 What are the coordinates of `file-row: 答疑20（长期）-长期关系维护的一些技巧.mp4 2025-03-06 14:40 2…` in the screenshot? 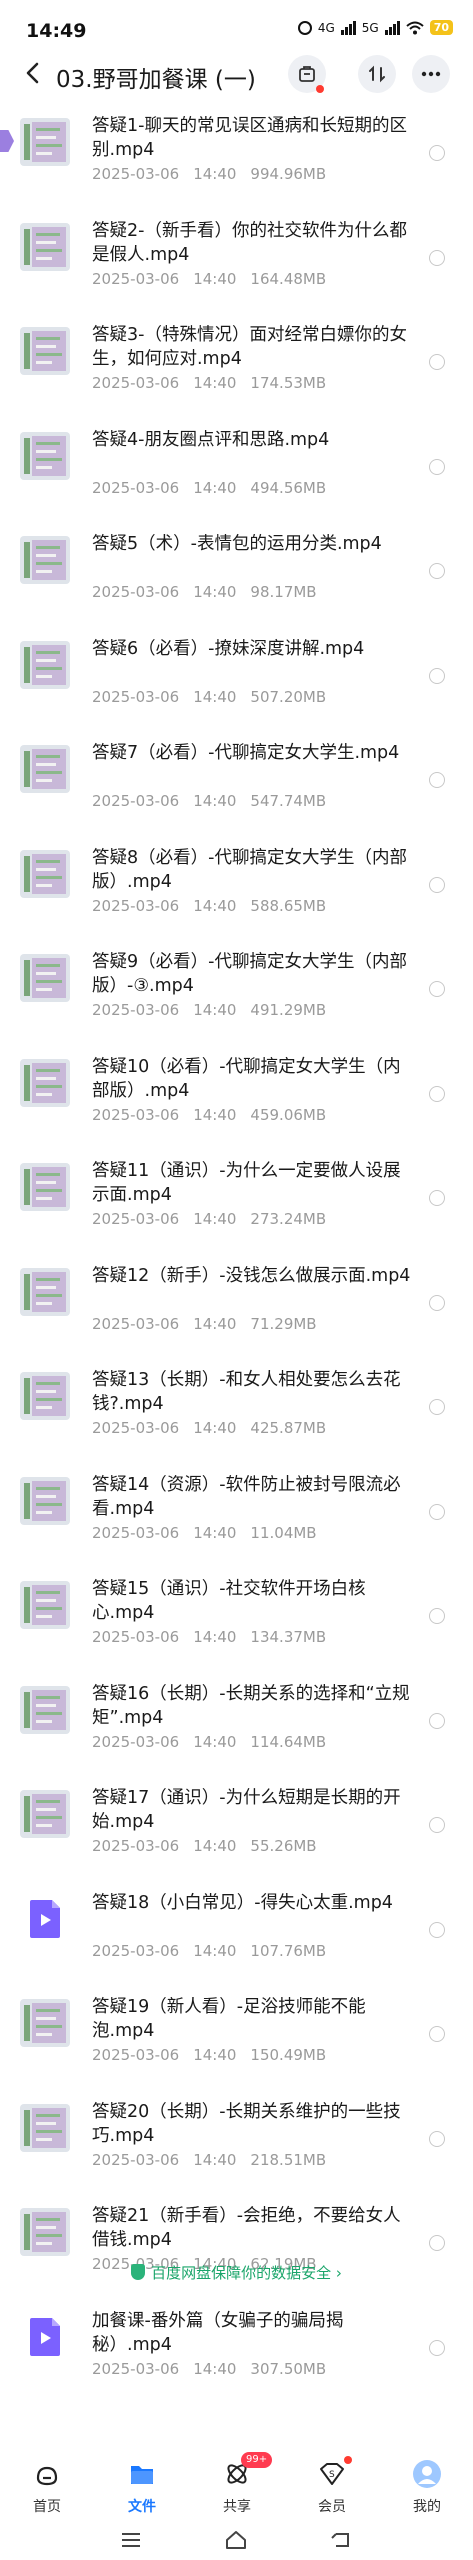 It's located at (236, 2140).